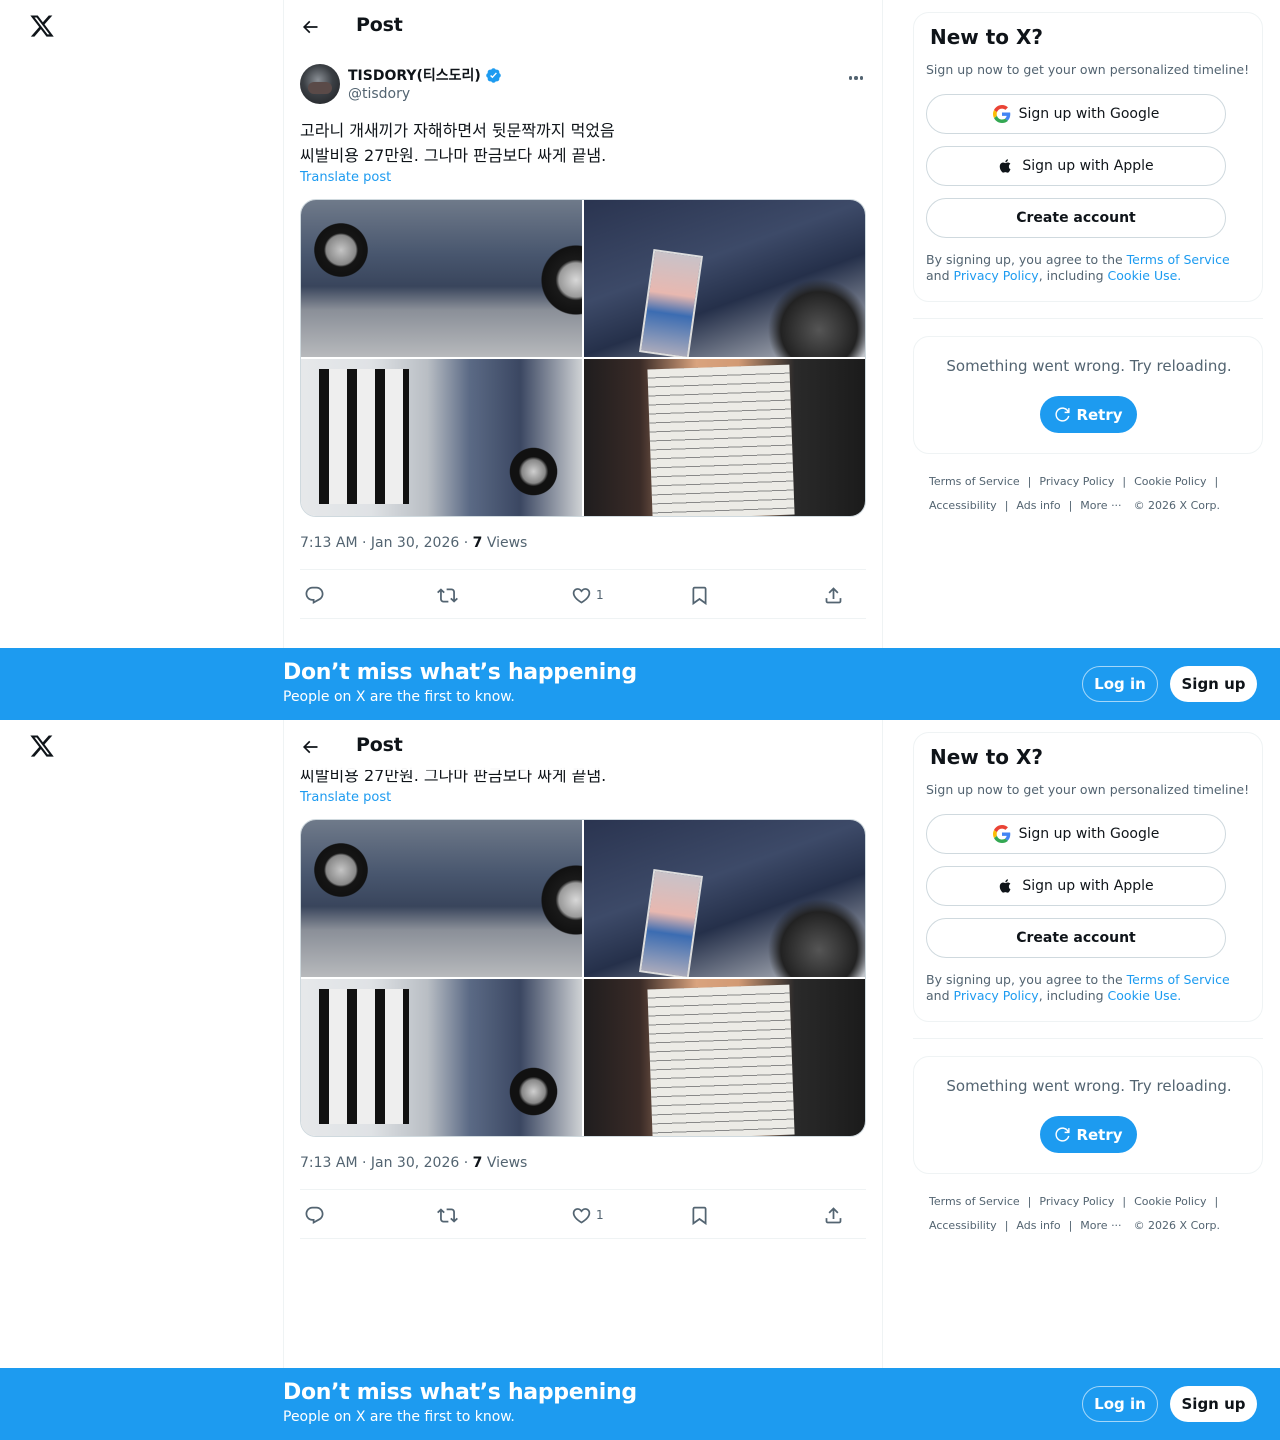  I want to click on repost-icon, so click(447, 595).